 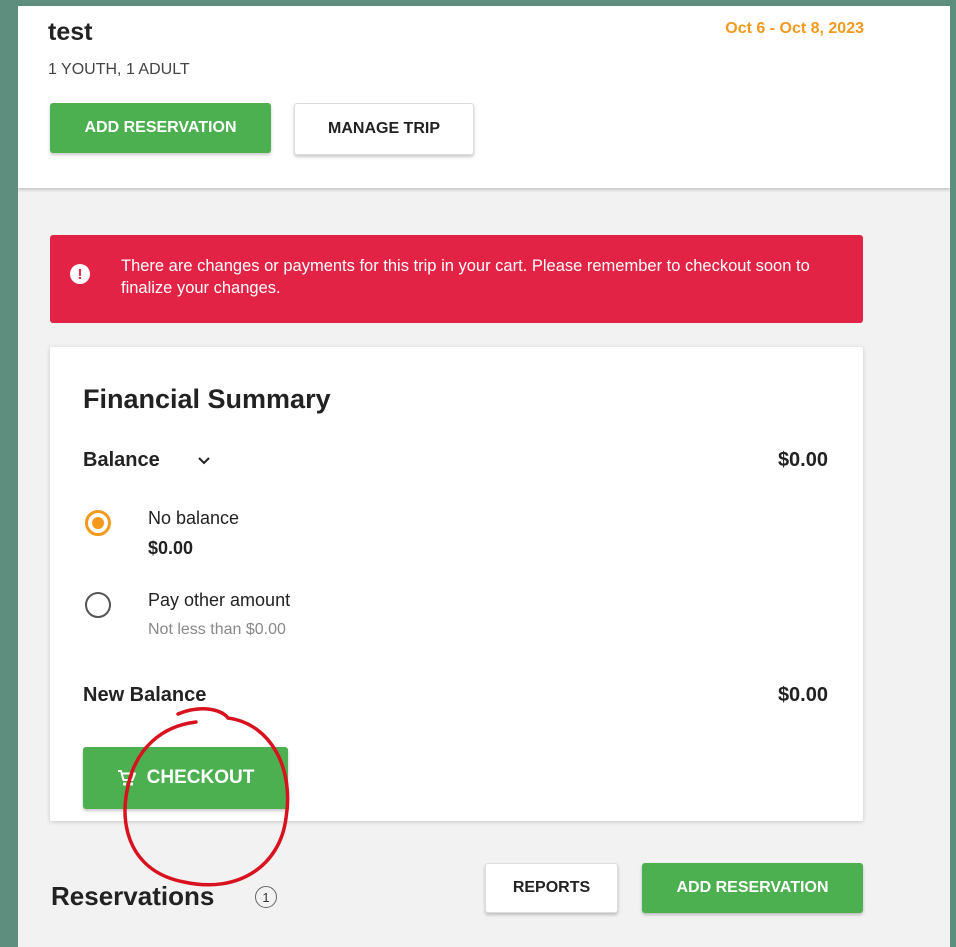 I want to click on reservations-title: Reservations, so click(x=133, y=896).